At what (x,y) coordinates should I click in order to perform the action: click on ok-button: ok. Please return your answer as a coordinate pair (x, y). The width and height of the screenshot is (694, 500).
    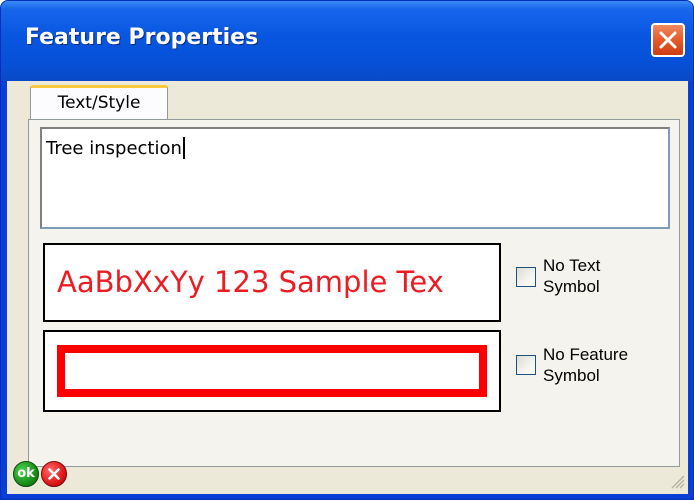
    Looking at the image, I should click on (26, 474).